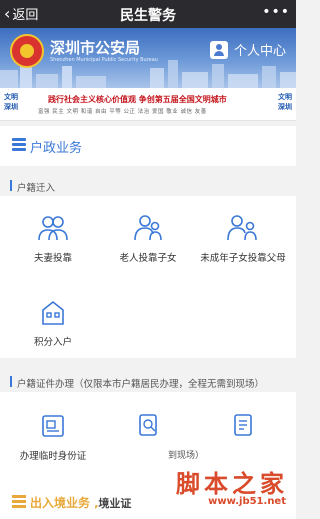 Image resolution: width=320 pixels, height=519 pixels. What do you see at coordinates (11, 102) in the screenshot?
I see `civil-left-label: 文明 深圳` at bounding box center [11, 102].